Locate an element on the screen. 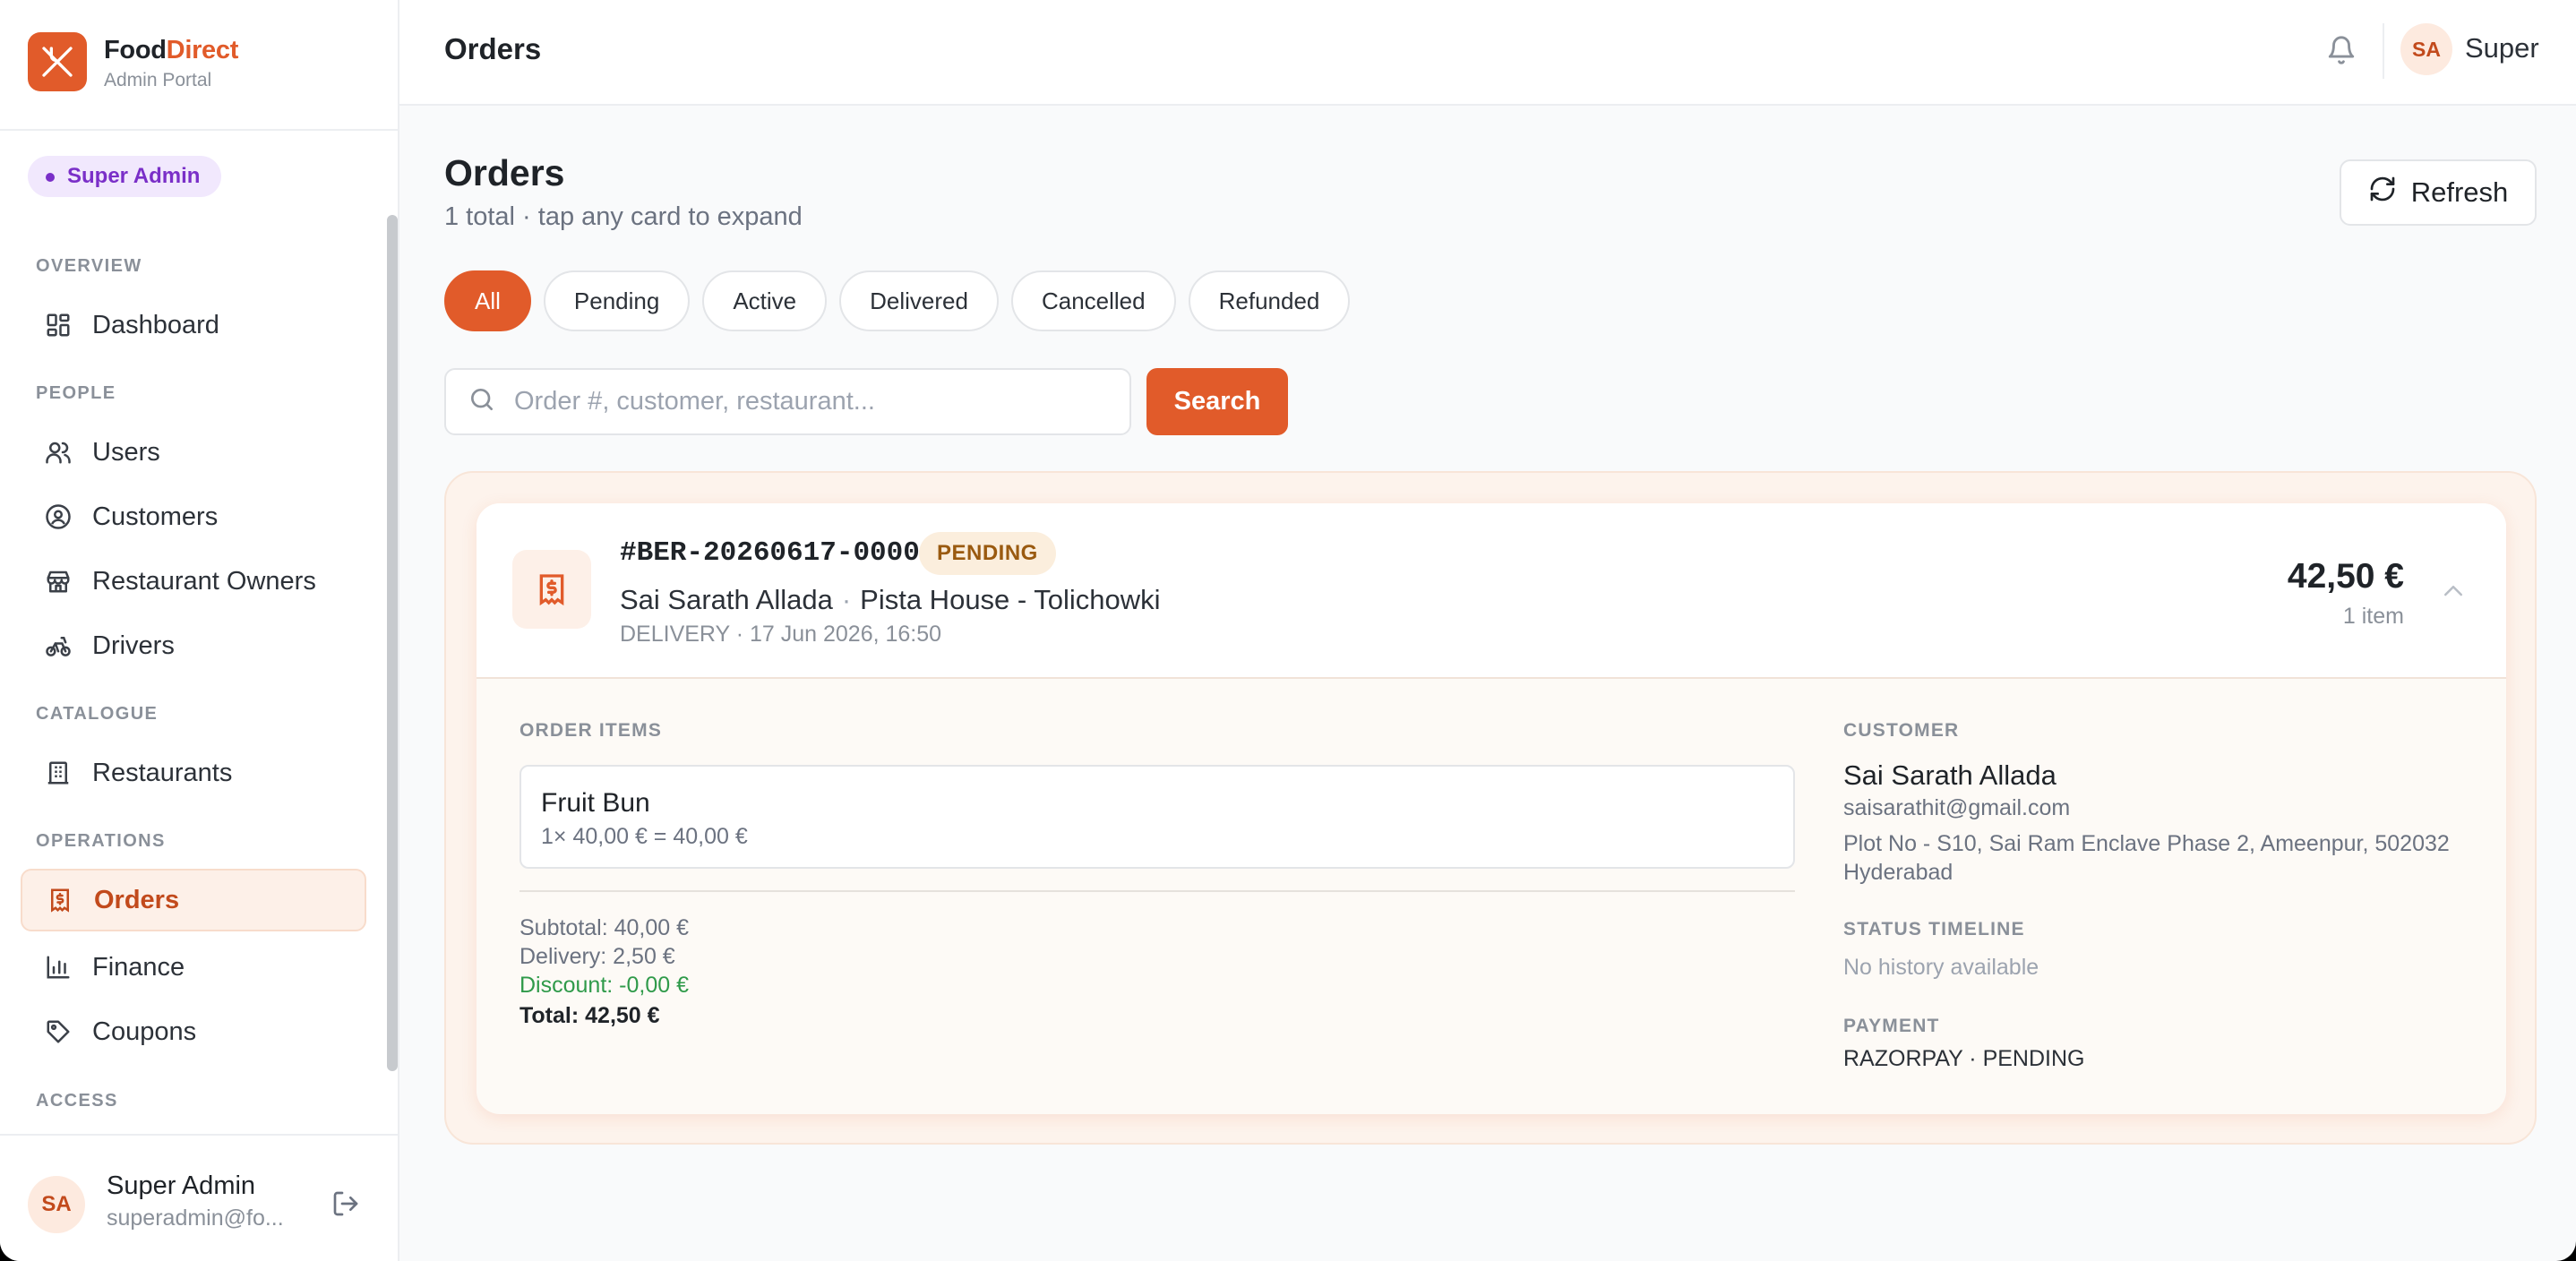 The image size is (2576, 1261). sidebar-item-label: Orders is located at coordinates (137, 900).